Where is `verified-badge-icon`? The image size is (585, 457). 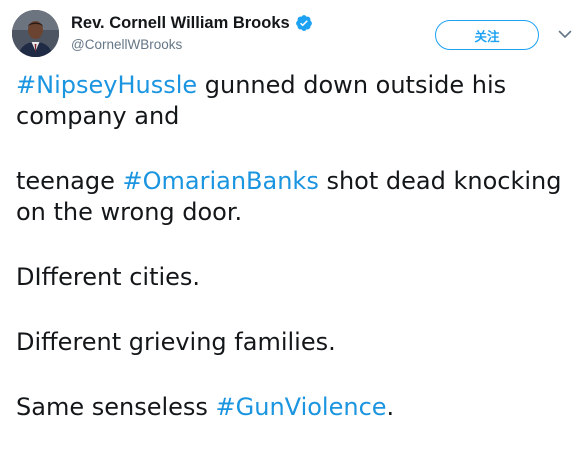 verified-badge-icon is located at coordinates (304, 23).